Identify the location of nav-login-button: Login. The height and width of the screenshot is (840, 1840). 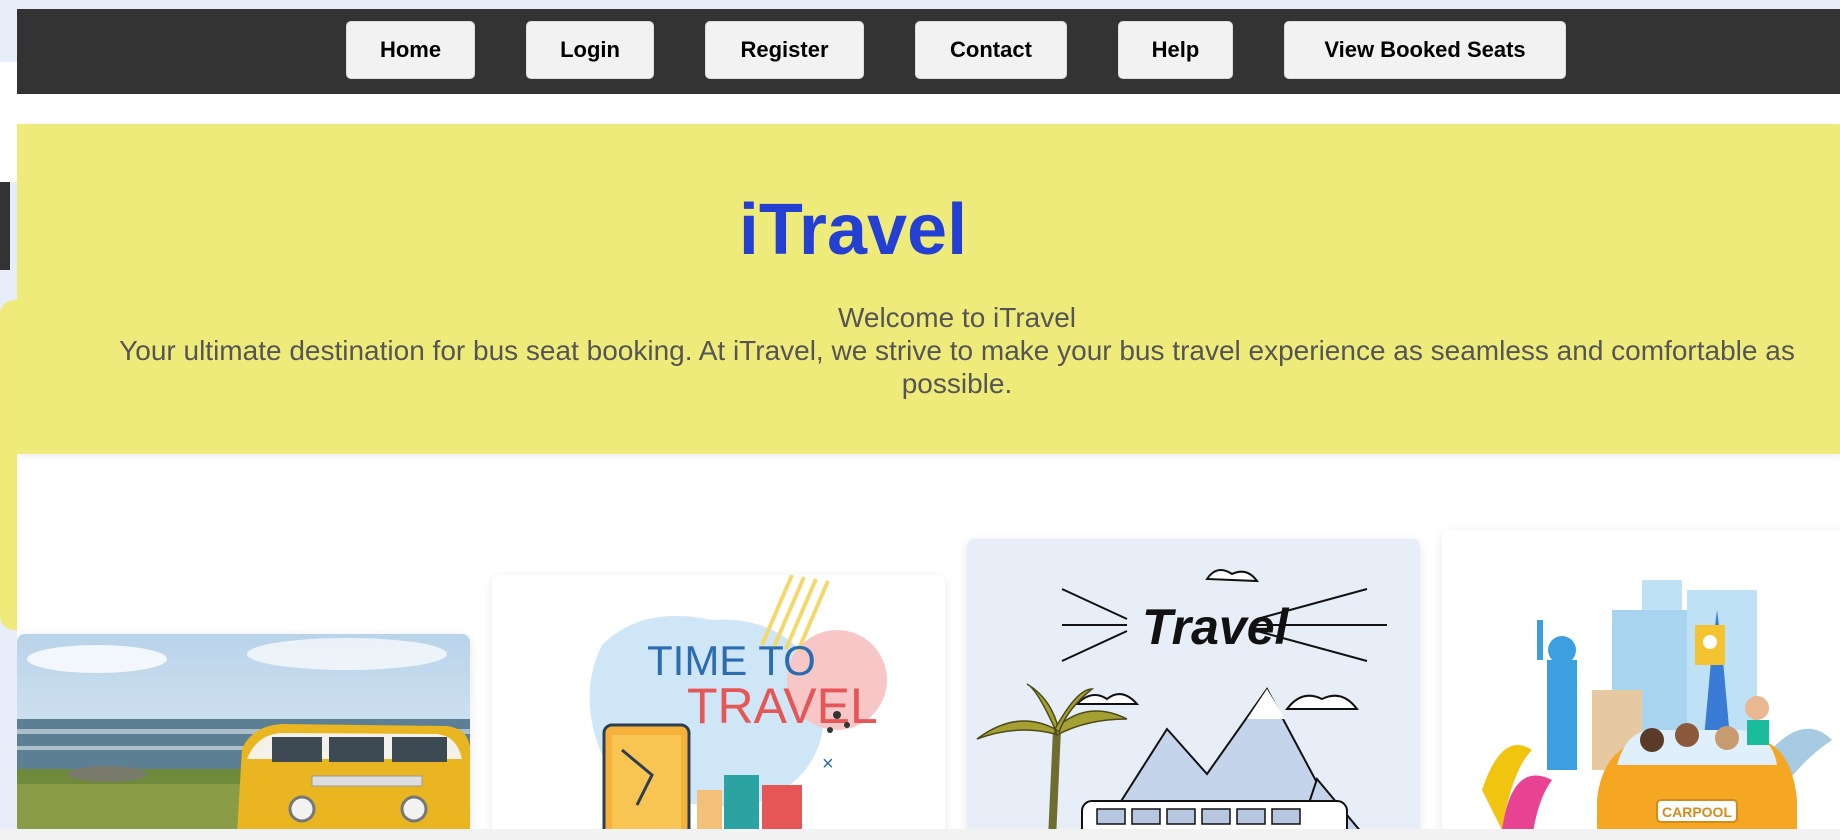
(590, 50).